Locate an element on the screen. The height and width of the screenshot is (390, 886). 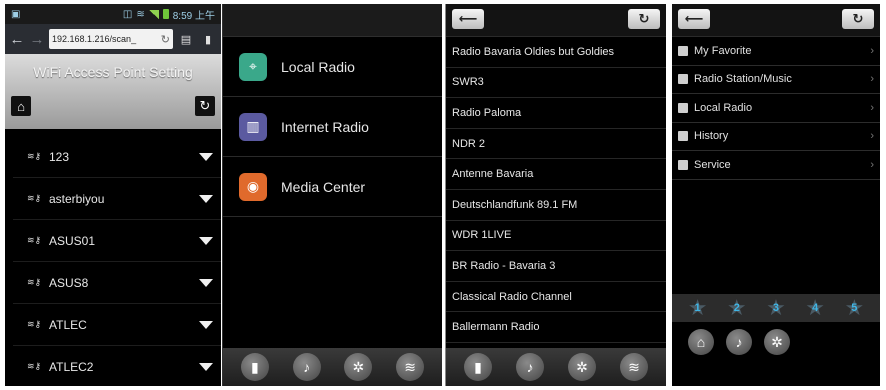
station-item: Deutschlandfunk 89.1 FM is located at coordinates (556, 205).